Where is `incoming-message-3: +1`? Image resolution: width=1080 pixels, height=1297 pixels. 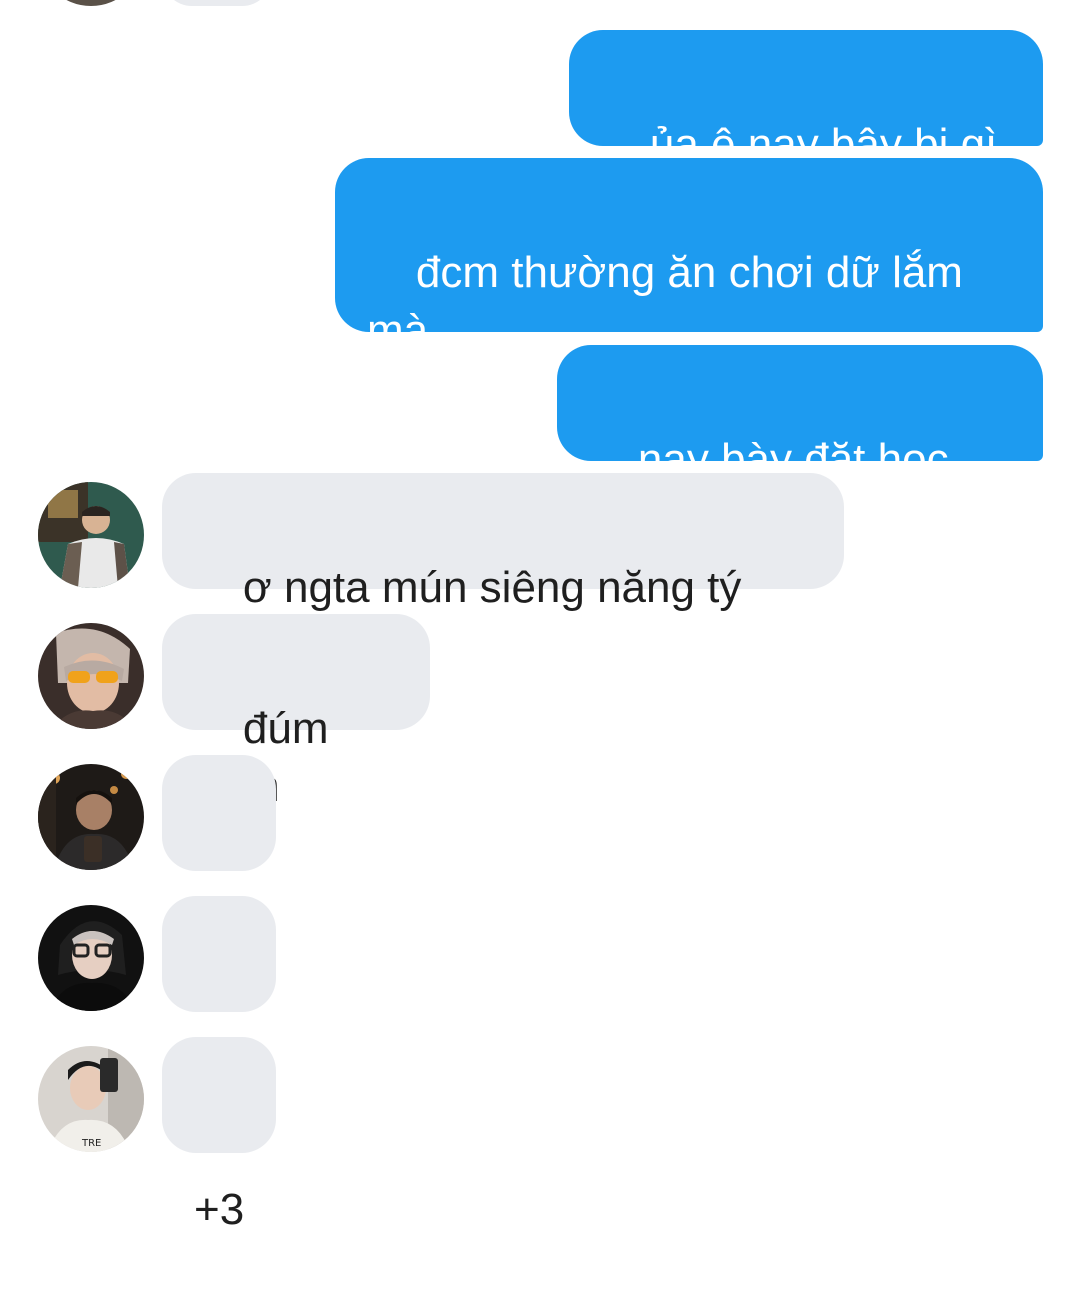 incoming-message-3: +1 is located at coordinates (219, 853).